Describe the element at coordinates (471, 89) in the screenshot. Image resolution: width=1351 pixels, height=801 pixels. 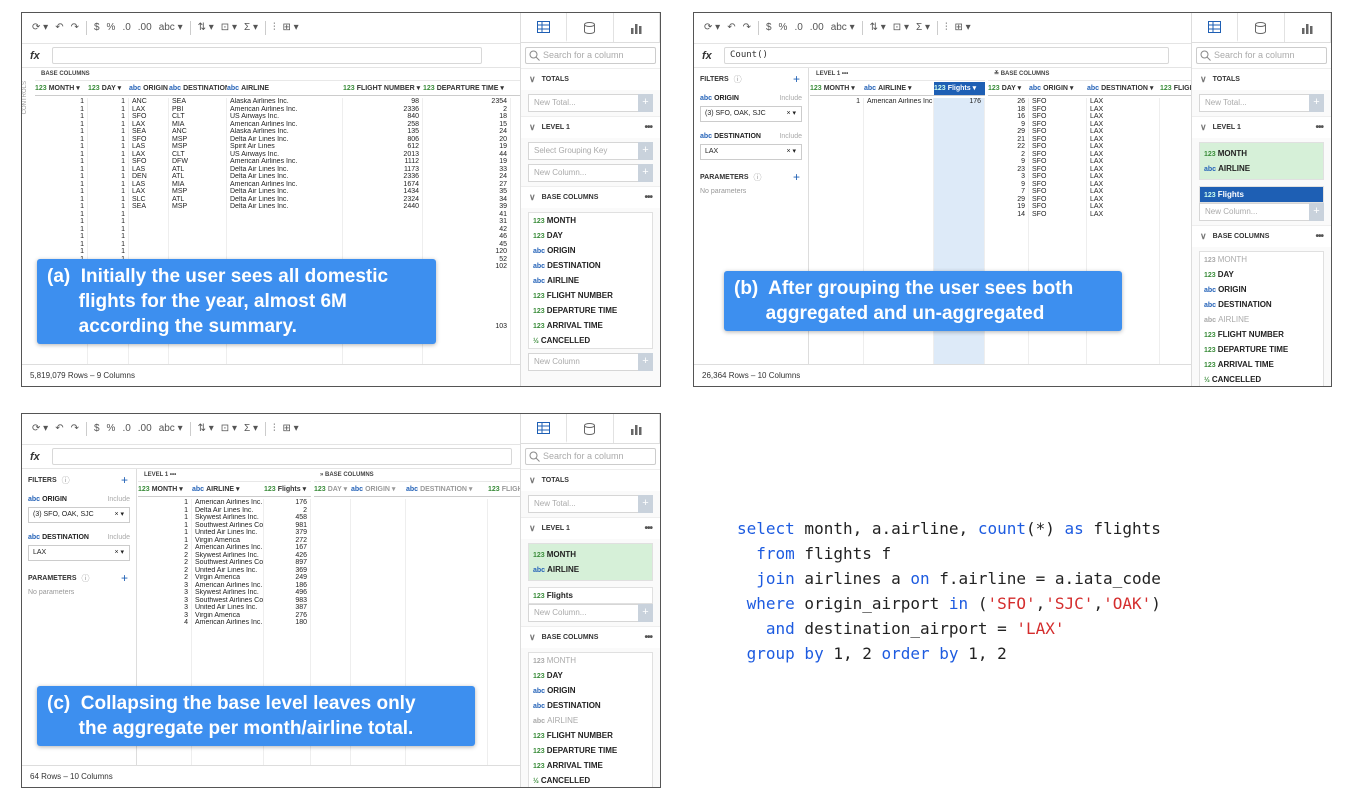
I see `column-header: 123 DEPARTURE TIME ▾` at that location.